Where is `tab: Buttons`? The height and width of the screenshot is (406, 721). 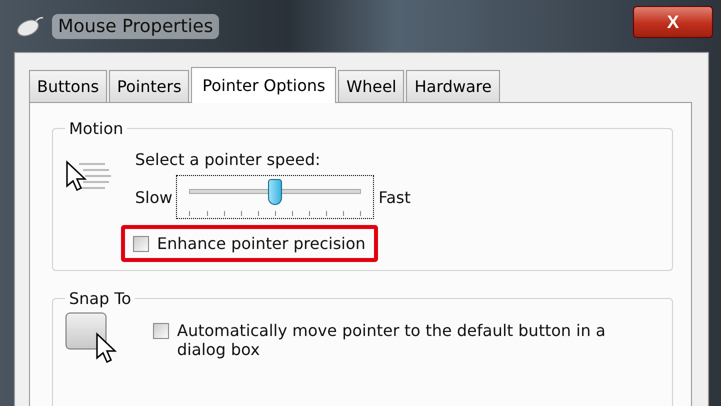 tab: Buttons is located at coordinates (68, 86).